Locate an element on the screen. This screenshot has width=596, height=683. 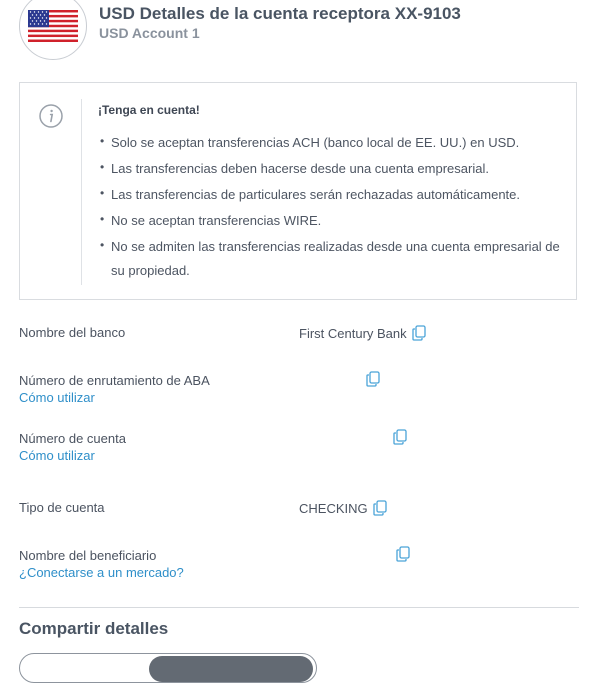
bank-name-row: Nombre del banco First Century Bank is located at coordinates (299, 333).